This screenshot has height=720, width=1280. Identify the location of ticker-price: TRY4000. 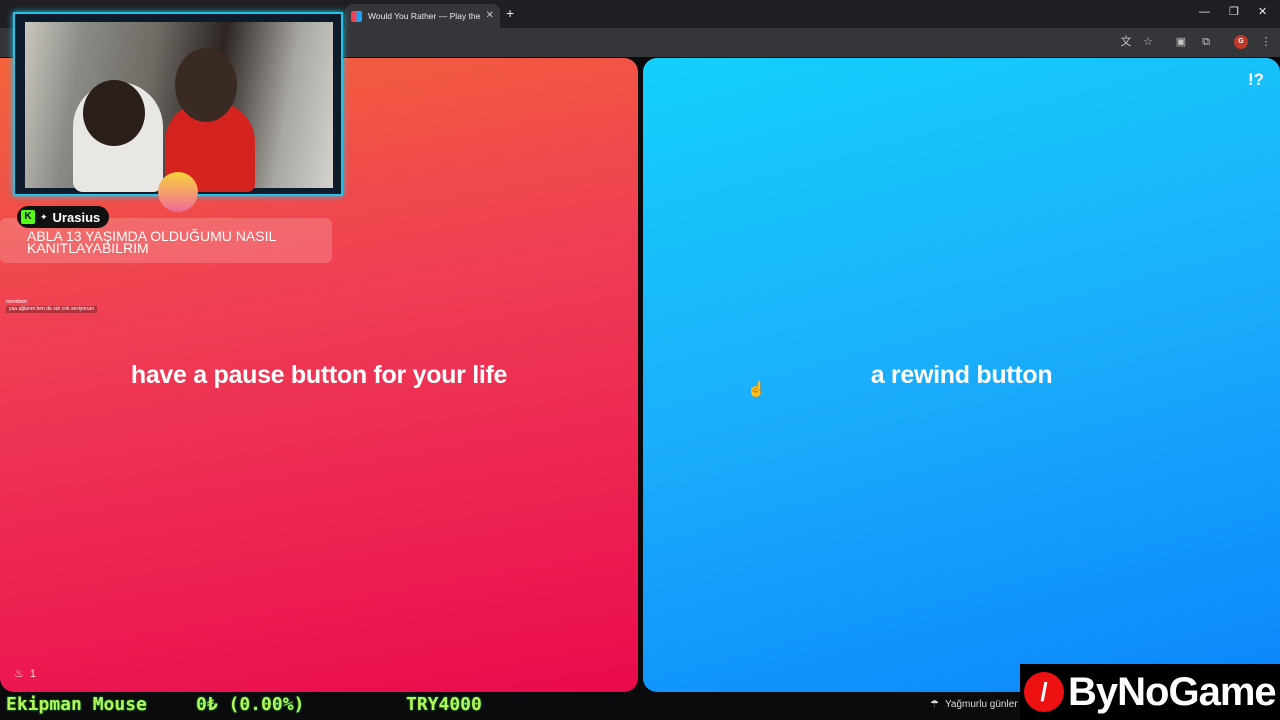
(444, 704).